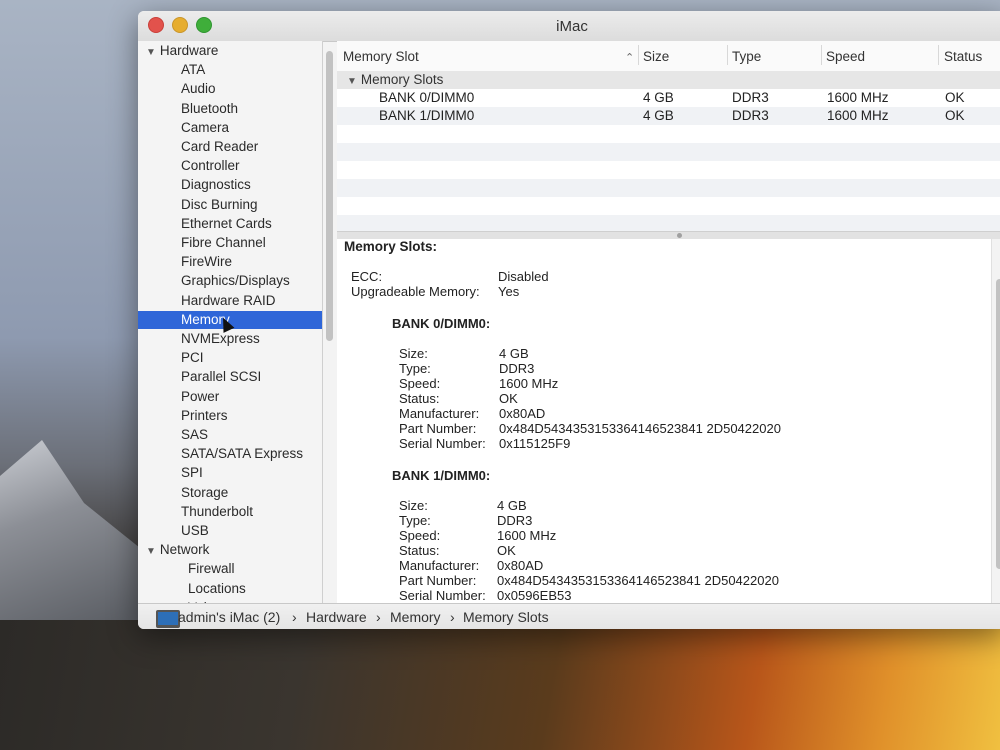  Describe the element at coordinates (229, 616) in the screenshot. I see `path-computer: admin's iMac (2)` at that location.